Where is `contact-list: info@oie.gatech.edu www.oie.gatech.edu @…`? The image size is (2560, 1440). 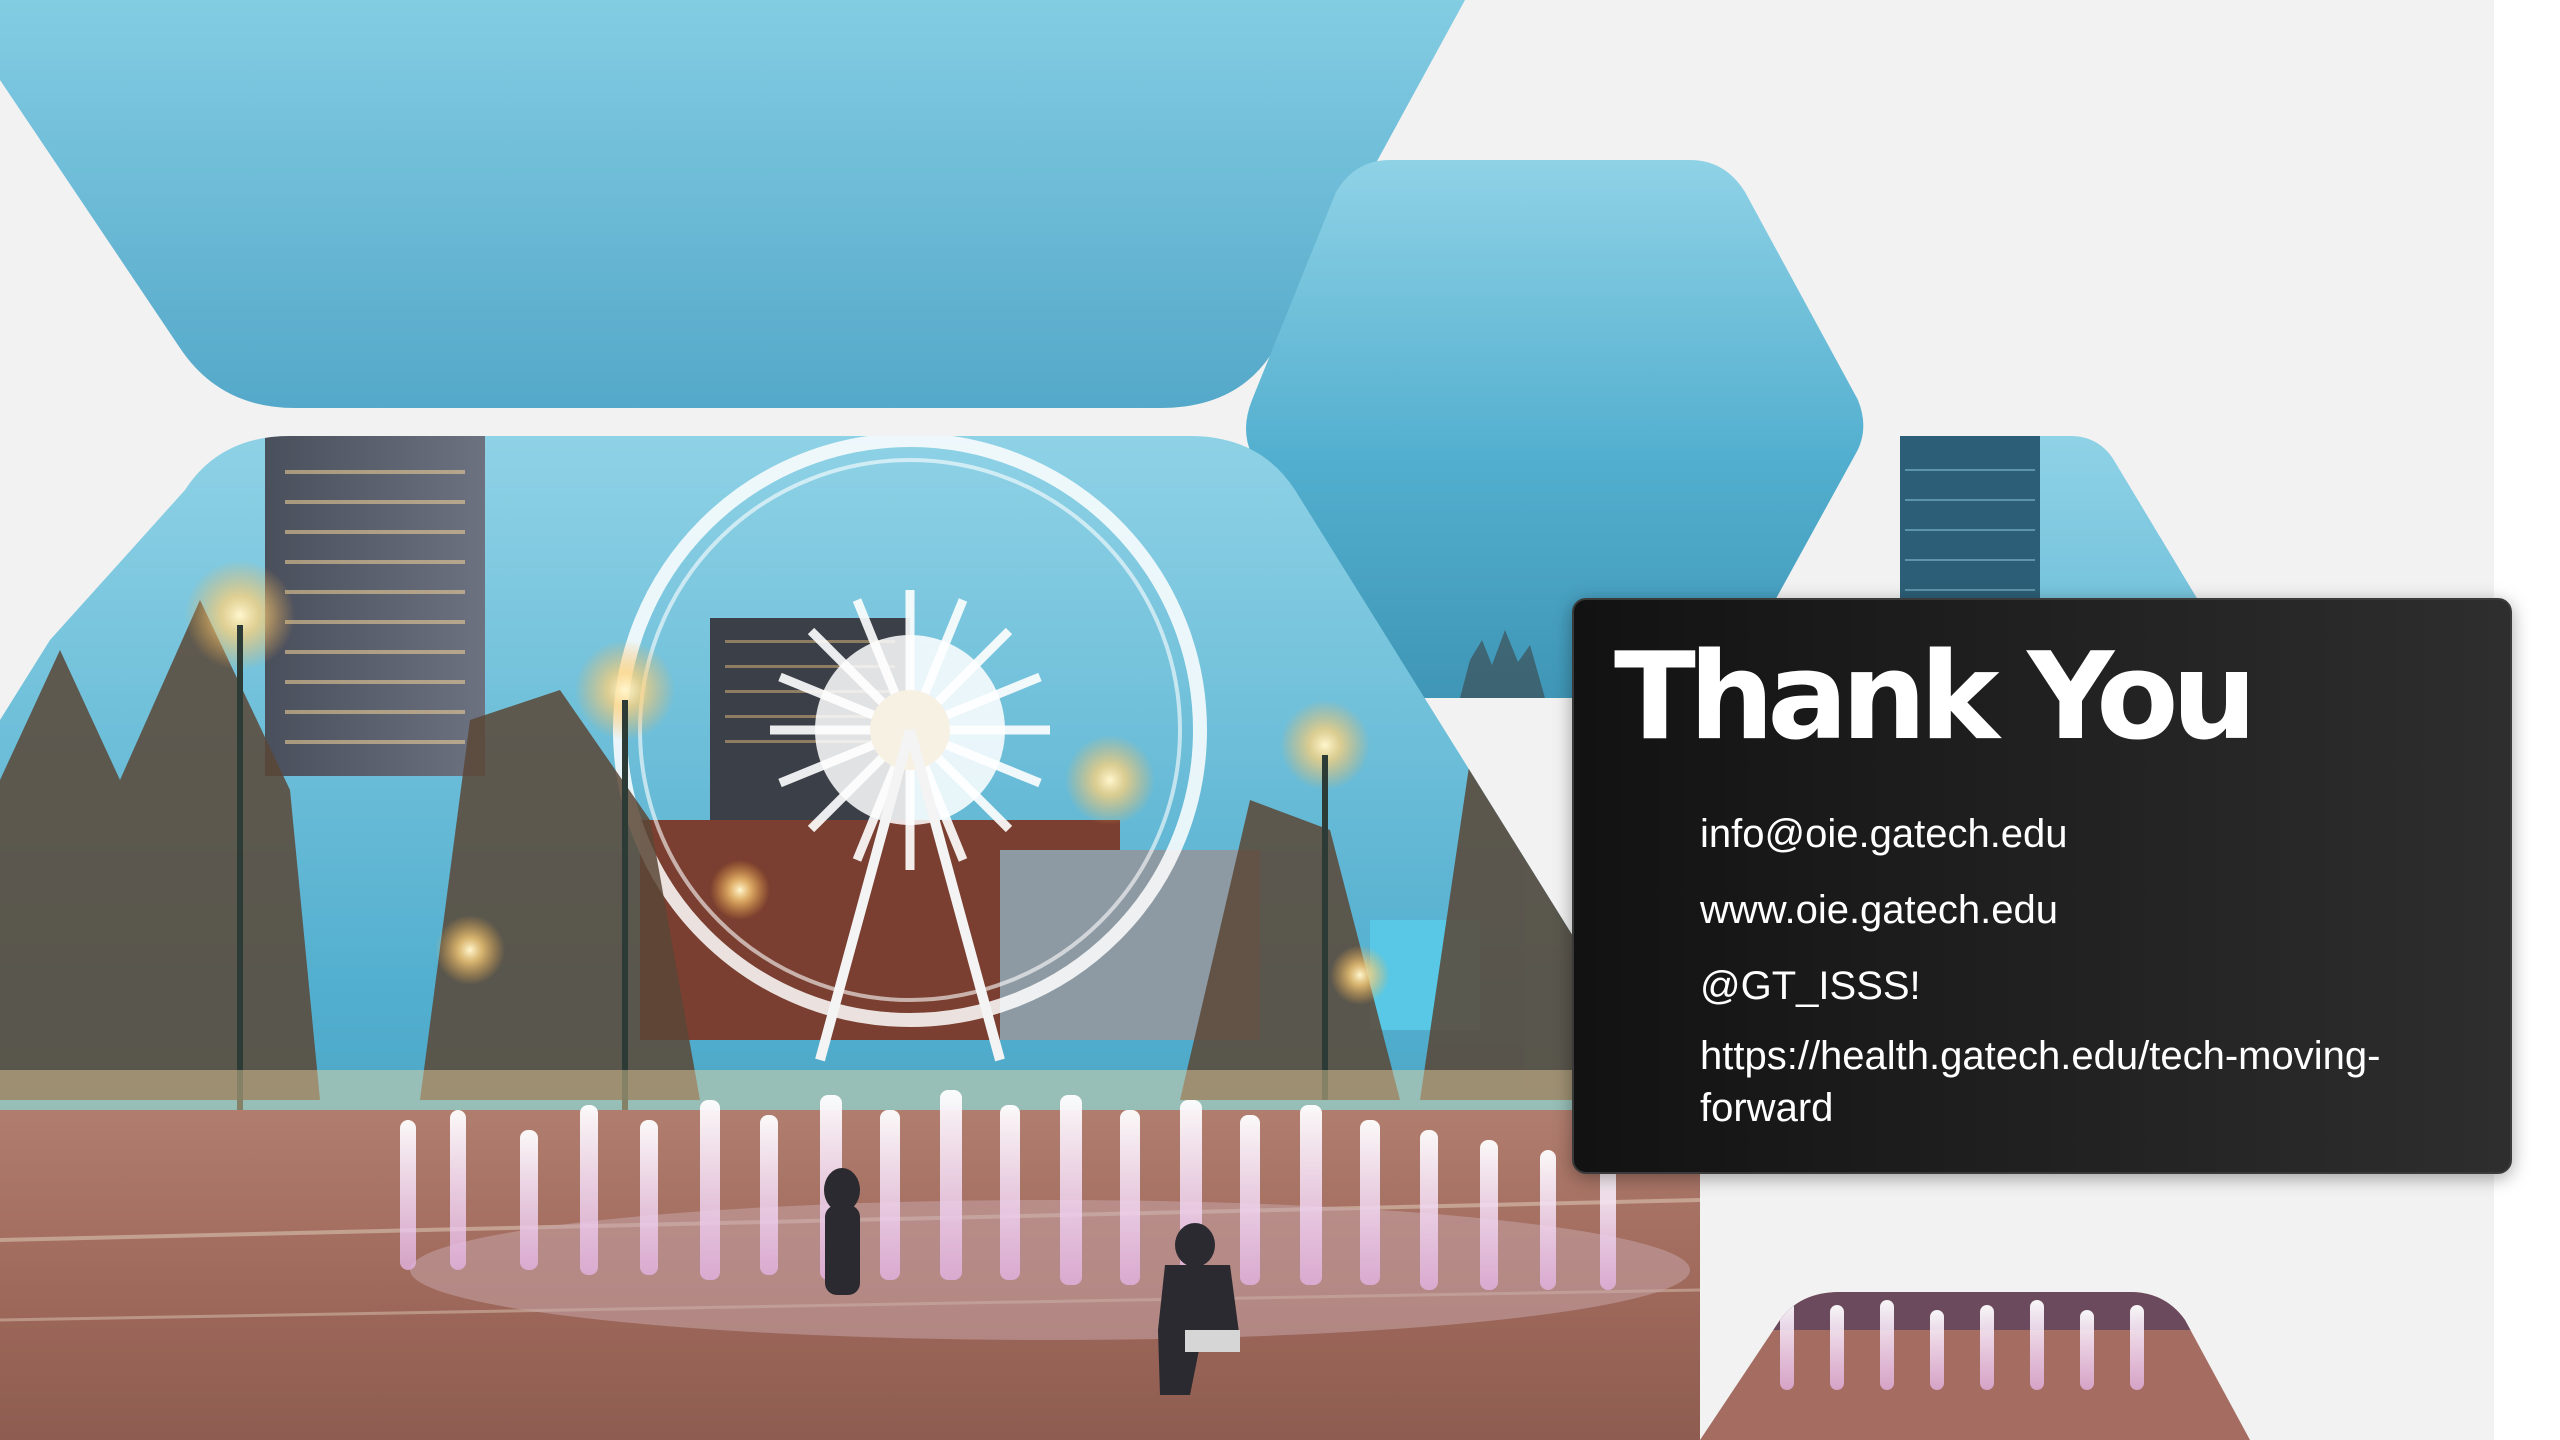
contact-list: info@oie.gatech.edu www.oie.gatech.edu @… is located at coordinates (2080, 983).